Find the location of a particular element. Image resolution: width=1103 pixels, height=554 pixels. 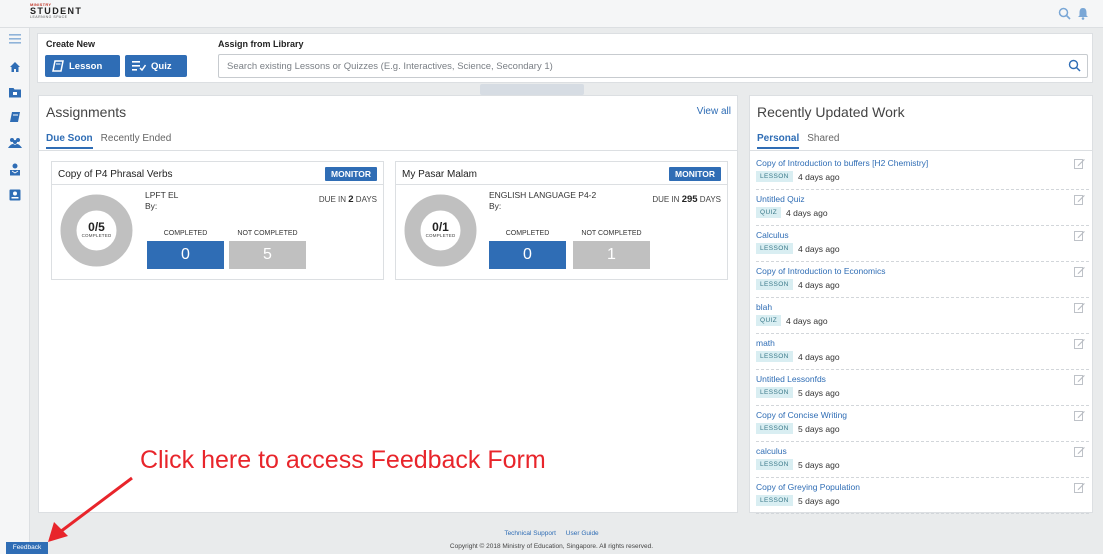

dropdown-hint is located at coordinates (532, 89).